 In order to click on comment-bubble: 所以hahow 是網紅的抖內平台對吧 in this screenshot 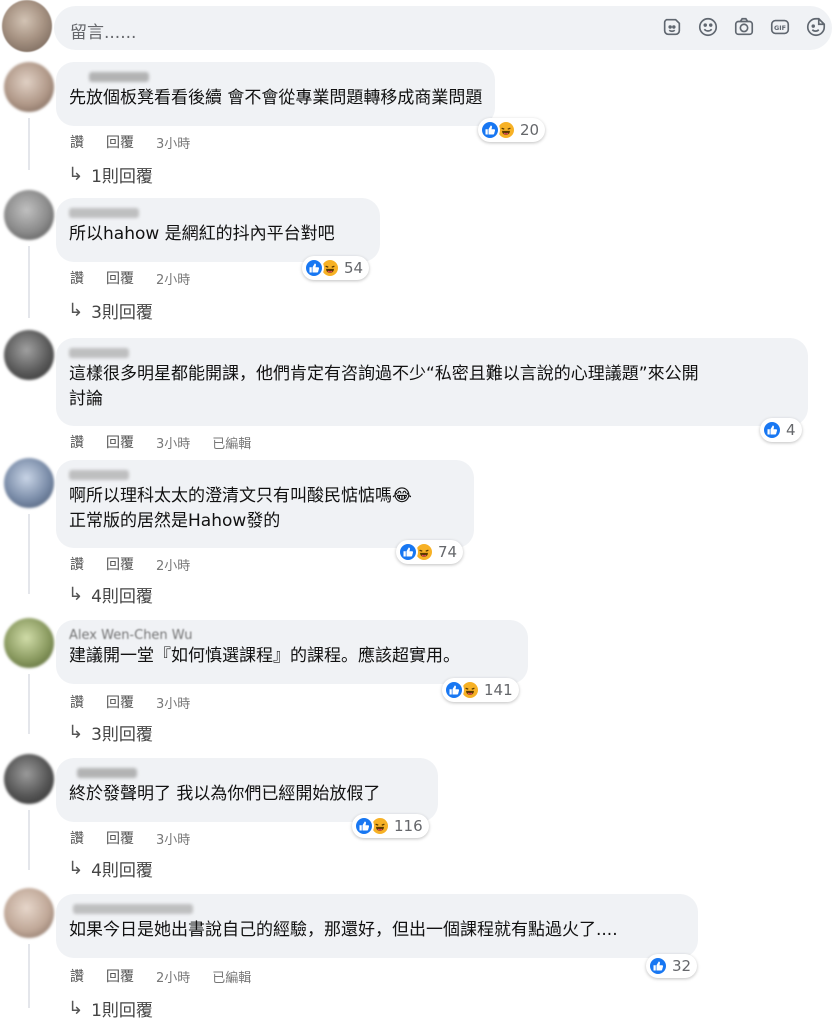, I will do `click(218, 230)`.